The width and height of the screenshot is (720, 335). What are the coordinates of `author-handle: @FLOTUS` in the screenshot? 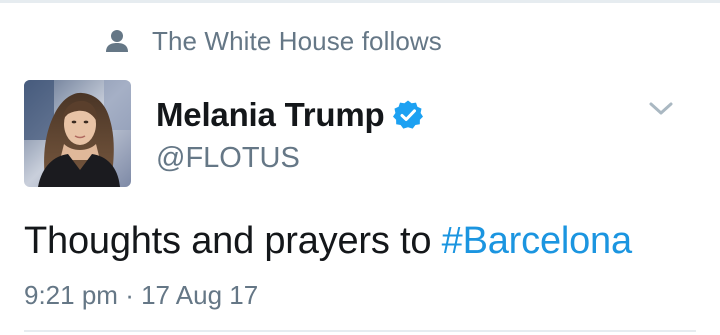 It's located at (228, 158).